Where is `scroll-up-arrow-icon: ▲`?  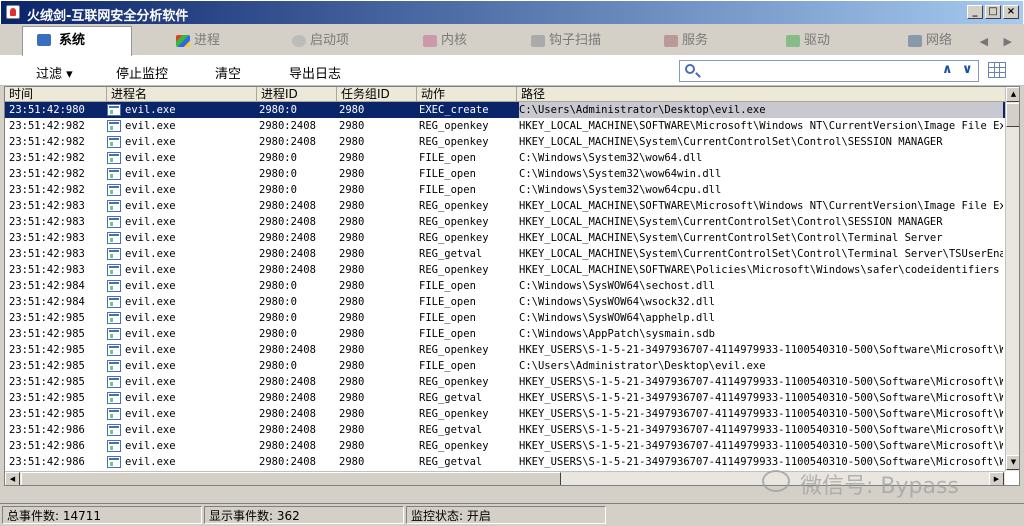 scroll-up-arrow-icon: ▲ is located at coordinates (1012, 94).